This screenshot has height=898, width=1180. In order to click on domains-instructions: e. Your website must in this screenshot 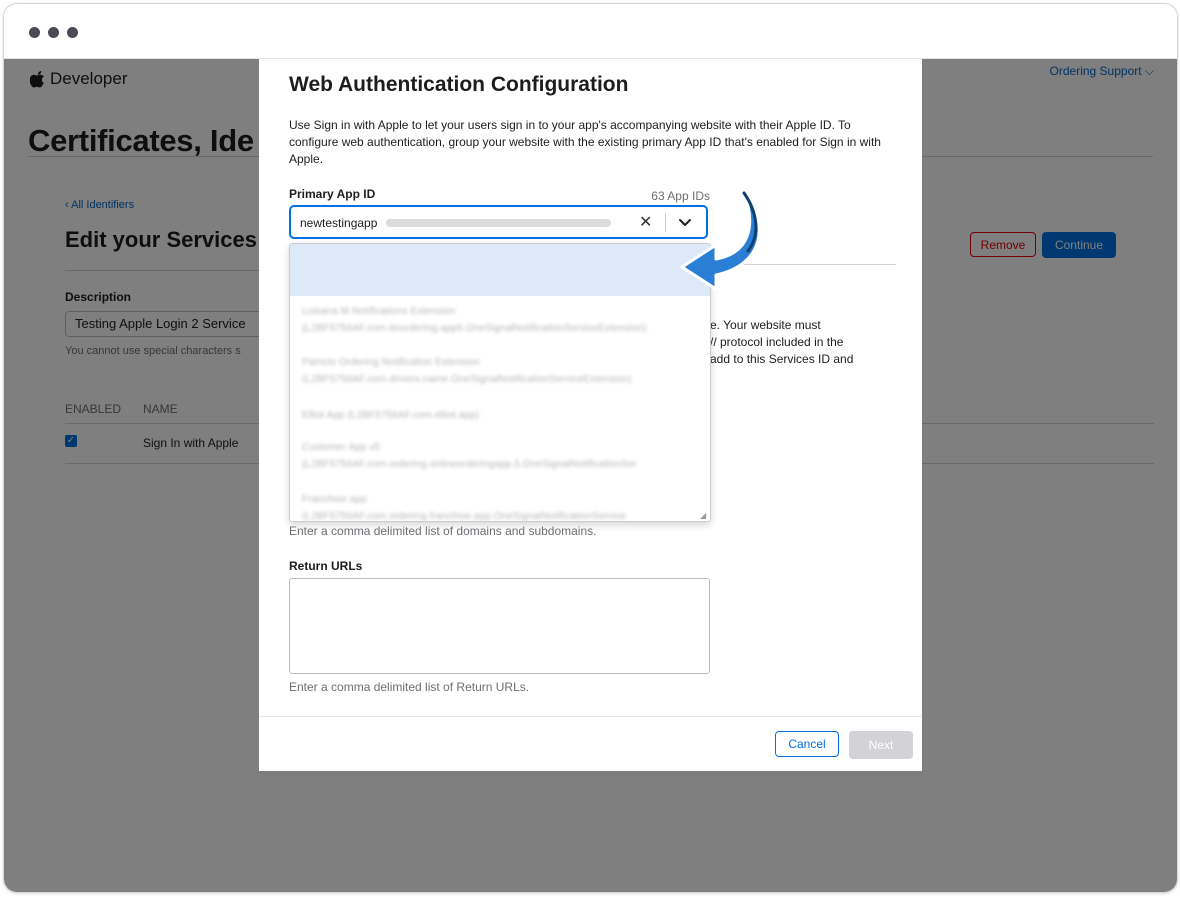, I will do `click(765, 325)`.